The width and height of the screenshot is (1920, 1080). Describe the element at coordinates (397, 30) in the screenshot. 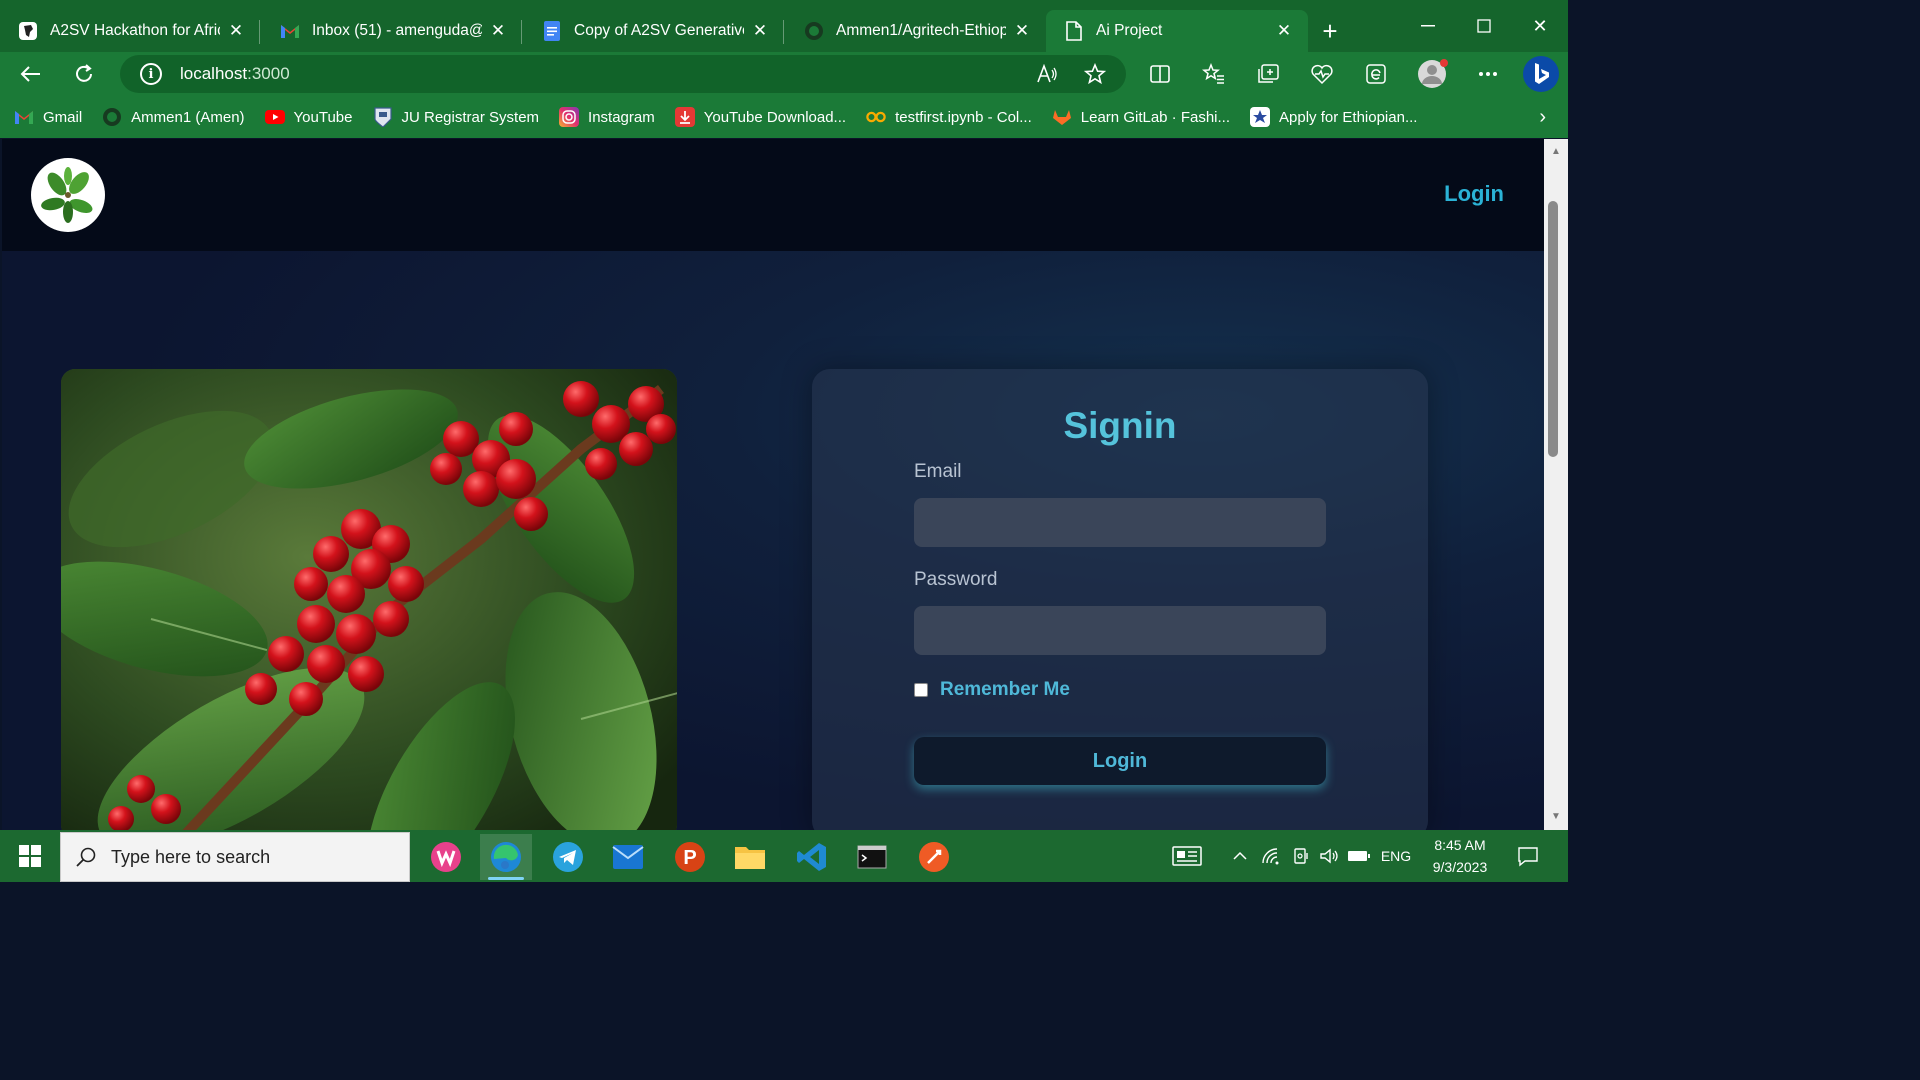

I see `tab-title: Inbox (51) - amenguda@gm` at that location.